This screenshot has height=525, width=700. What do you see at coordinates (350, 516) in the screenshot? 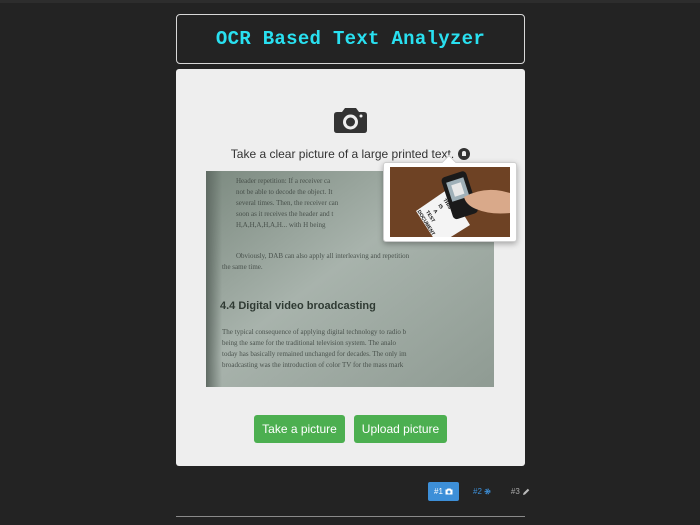
I see `footer-divider` at bounding box center [350, 516].